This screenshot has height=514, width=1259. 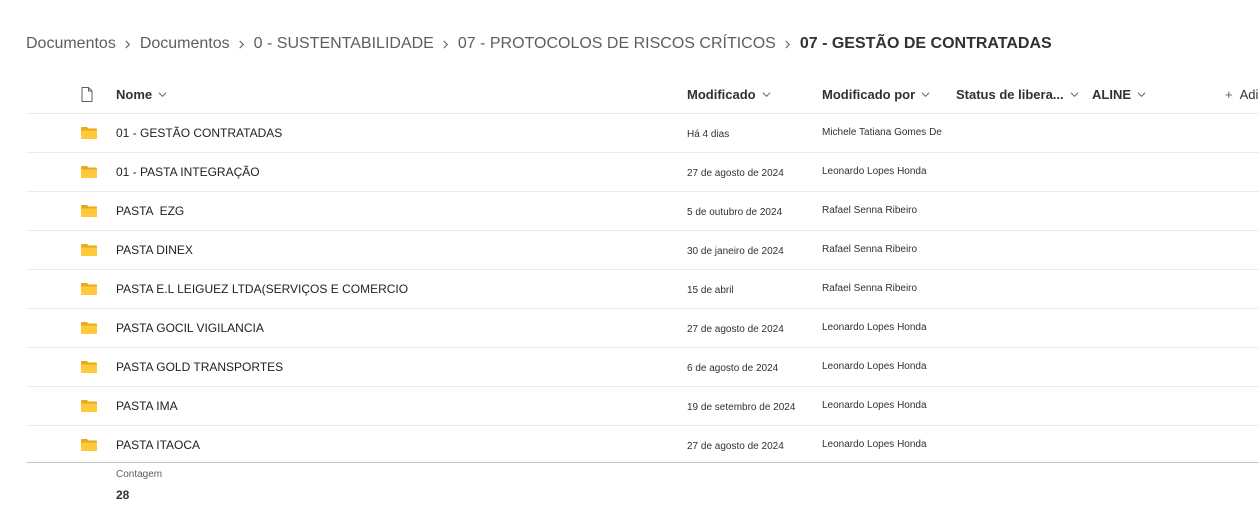 I want to click on column-header-modified-label: Modificado, so click(x=721, y=94).